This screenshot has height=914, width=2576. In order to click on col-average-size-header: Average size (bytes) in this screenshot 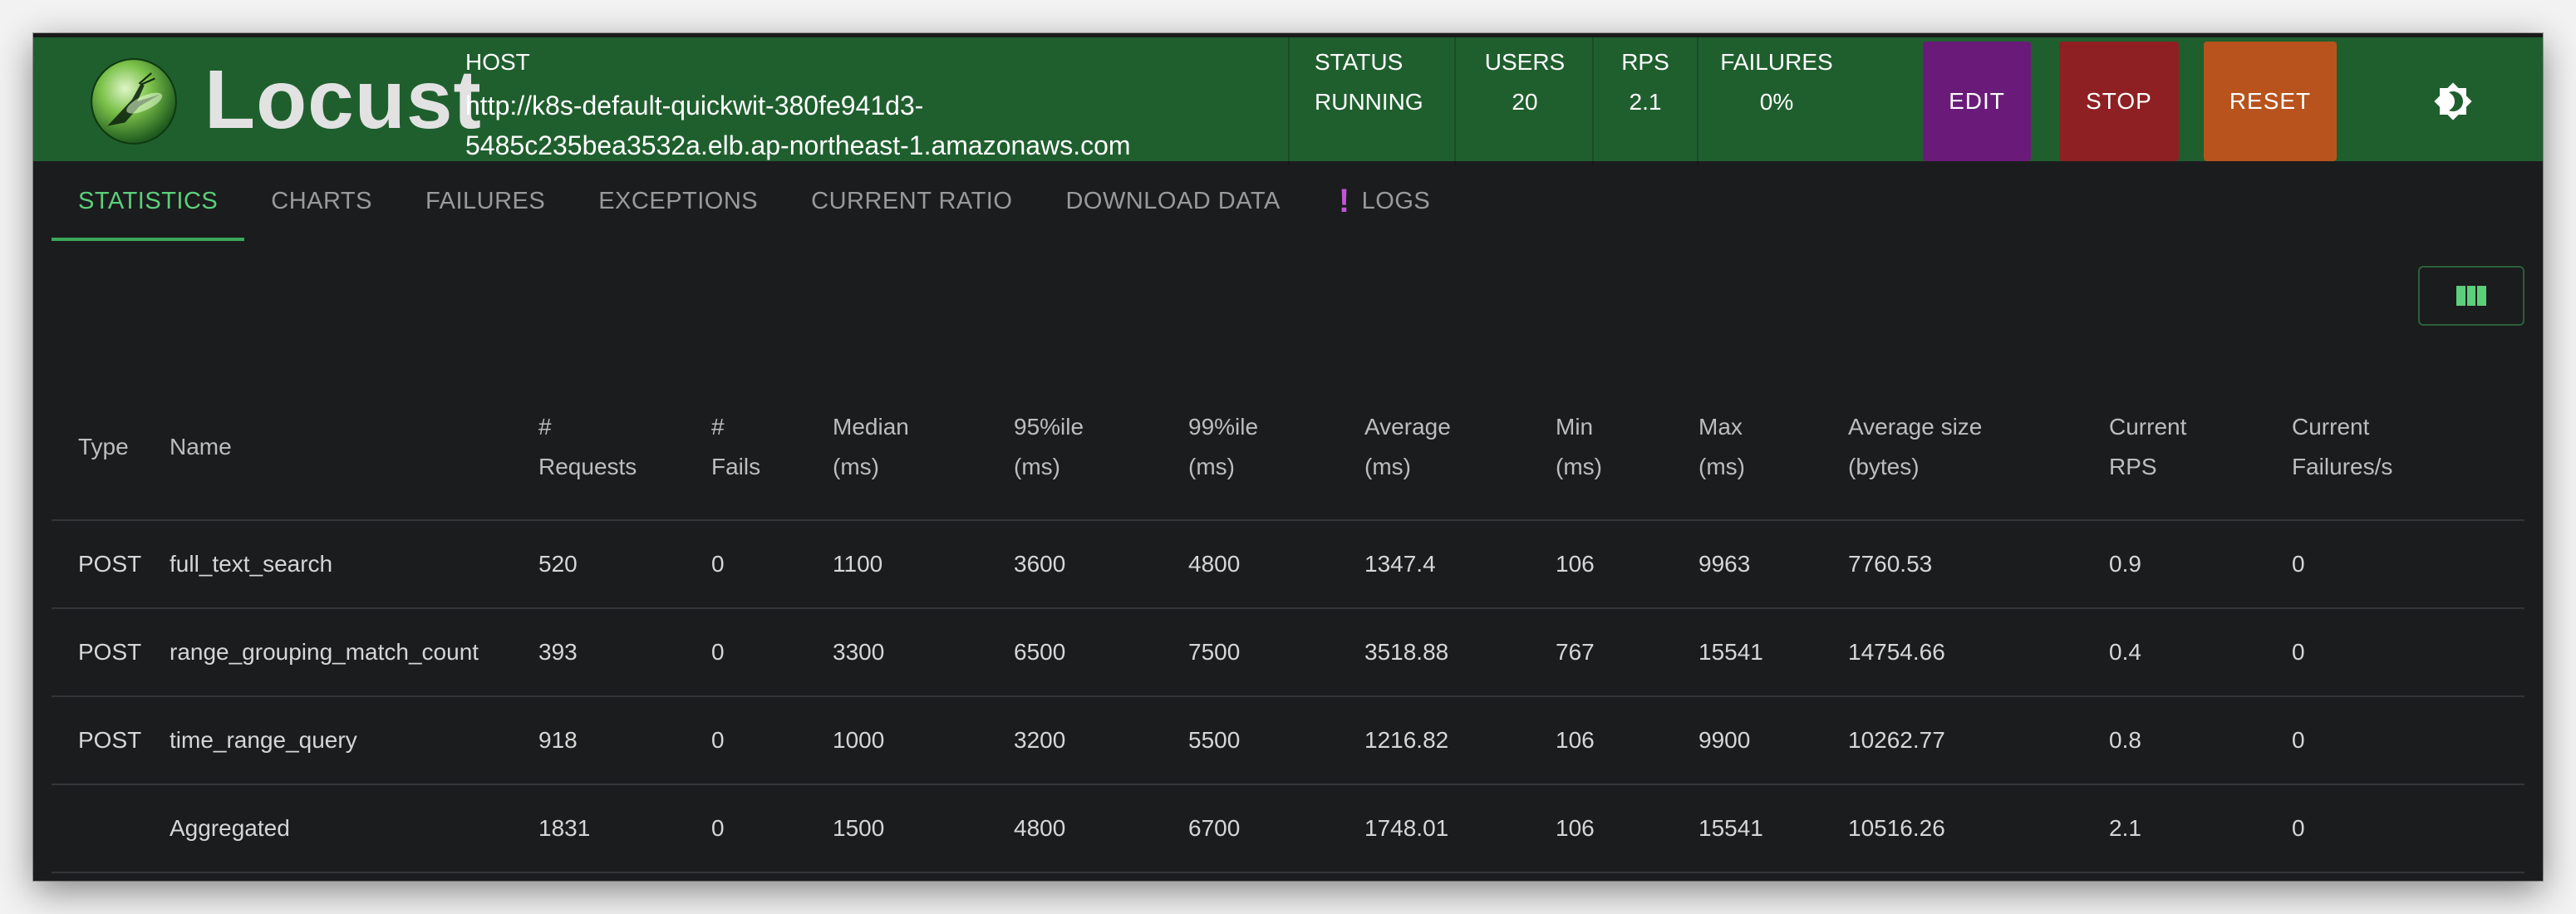, I will do `click(1979, 447)`.